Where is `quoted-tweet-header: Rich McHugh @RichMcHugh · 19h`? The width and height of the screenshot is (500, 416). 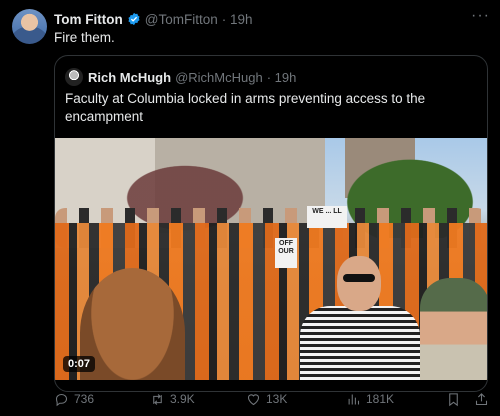
quoted-tweet-header: Rich McHugh @RichMcHugh · 19h is located at coordinates (180, 77).